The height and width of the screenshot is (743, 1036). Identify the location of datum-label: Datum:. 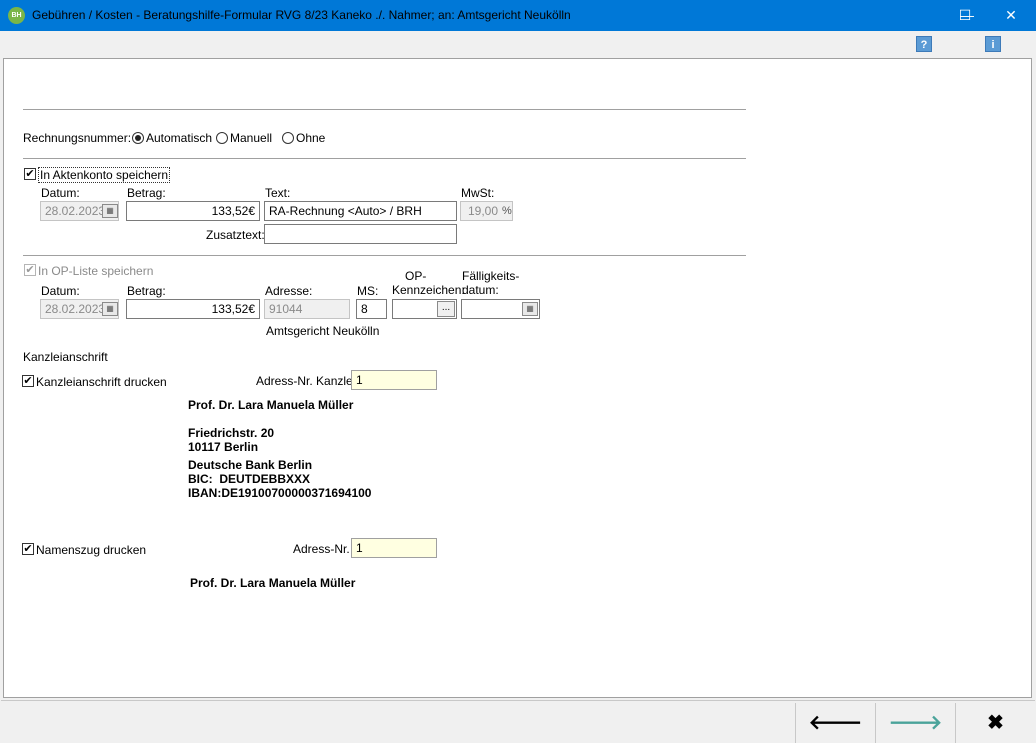
(60, 193).